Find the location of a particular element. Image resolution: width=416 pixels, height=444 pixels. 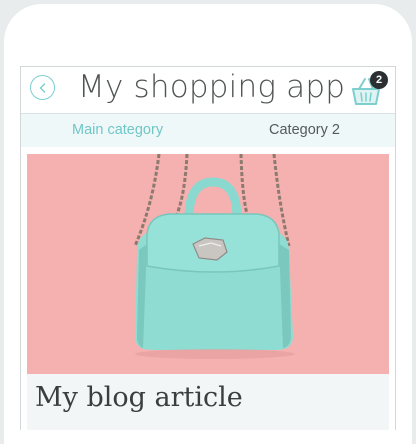

app-title: My shopping app is located at coordinates (212, 87).